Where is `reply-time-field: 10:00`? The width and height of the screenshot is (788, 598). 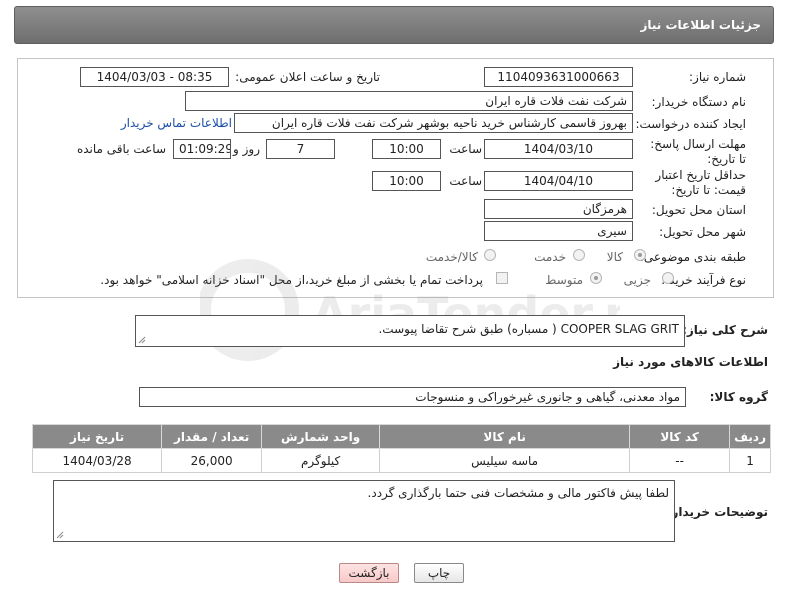
reply-time-field: 10:00 is located at coordinates (406, 149).